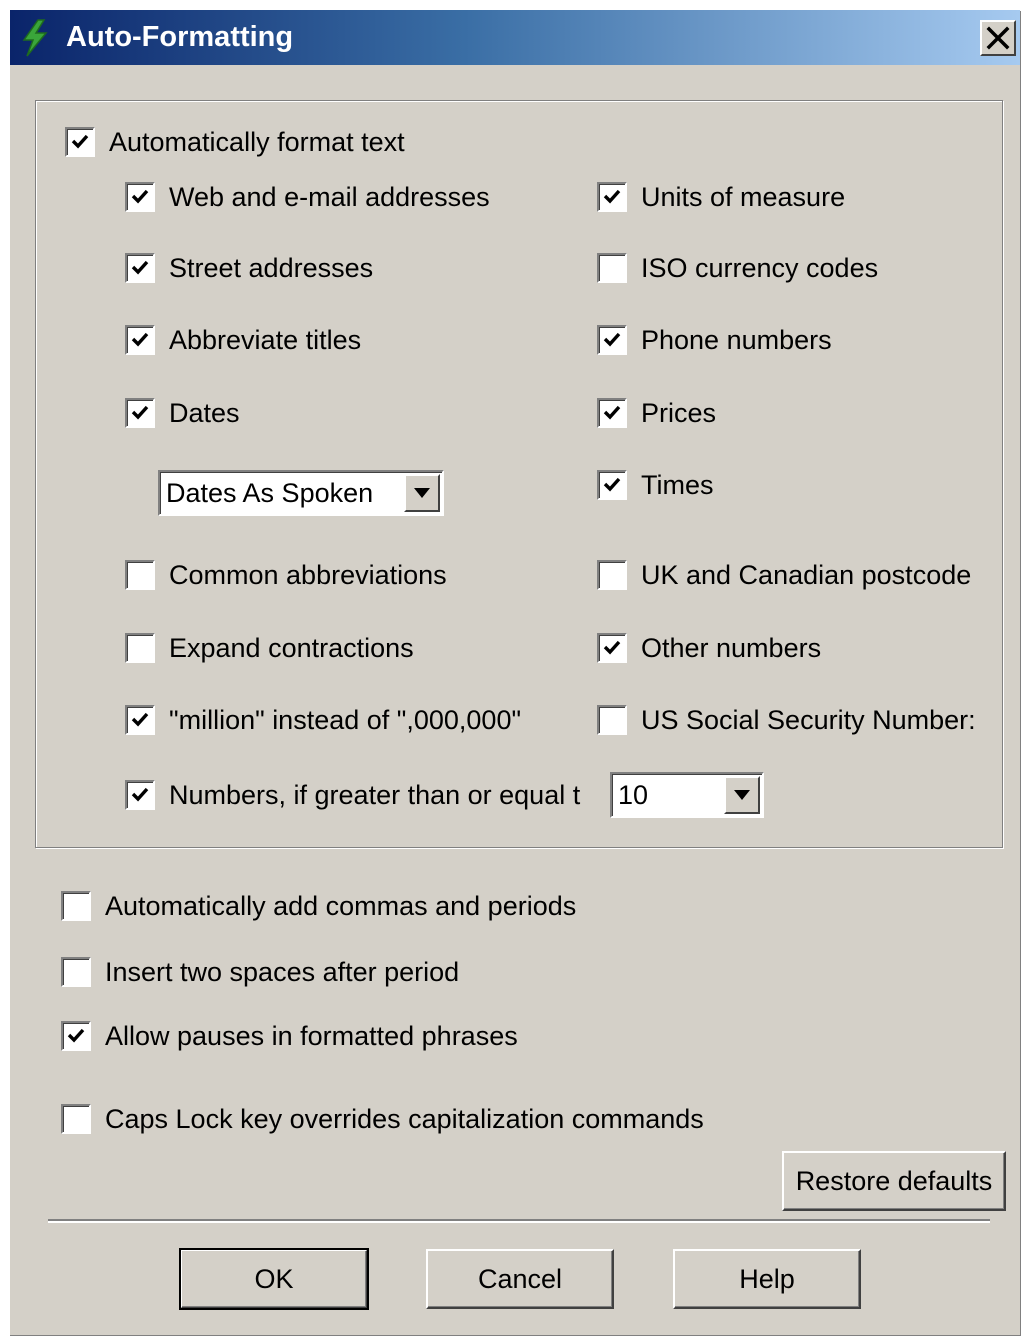 The width and height of the screenshot is (1021, 1337). I want to click on phone-numbers-checkbox: Phone numbers, so click(714, 340).